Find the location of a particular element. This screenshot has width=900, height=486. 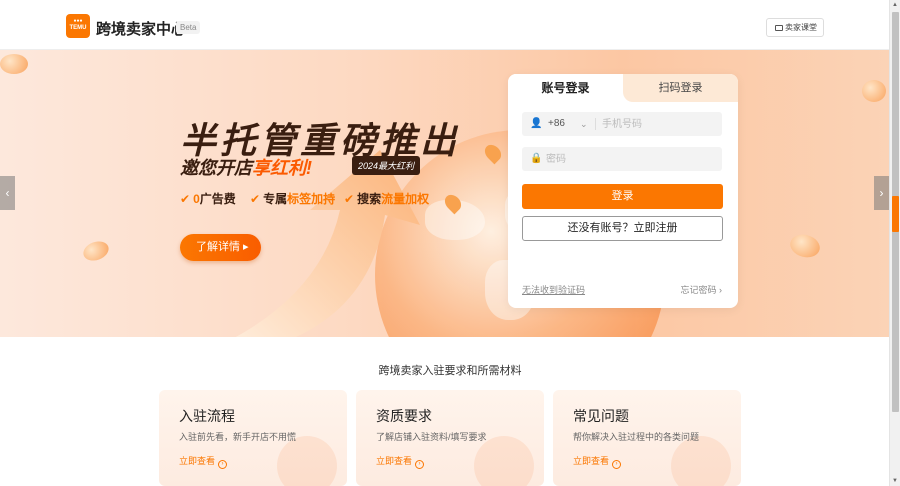

phone-input is located at coordinates (659, 124).